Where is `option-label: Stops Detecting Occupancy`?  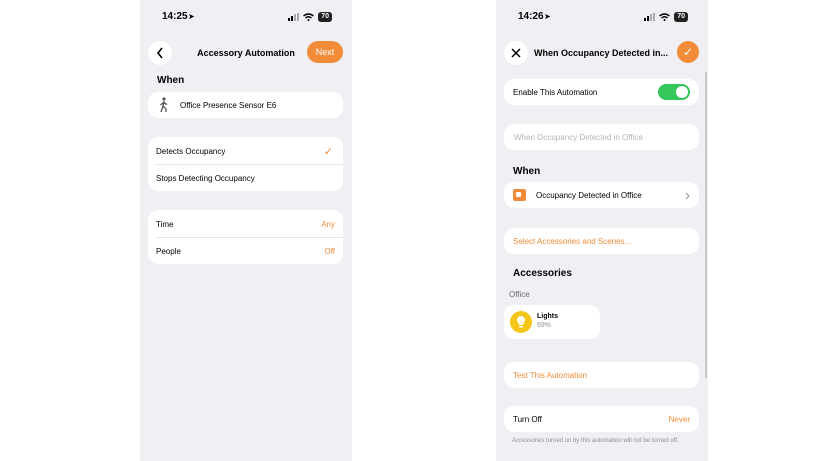 option-label: Stops Detecting Occupancy is located at coordinates (205, 178).